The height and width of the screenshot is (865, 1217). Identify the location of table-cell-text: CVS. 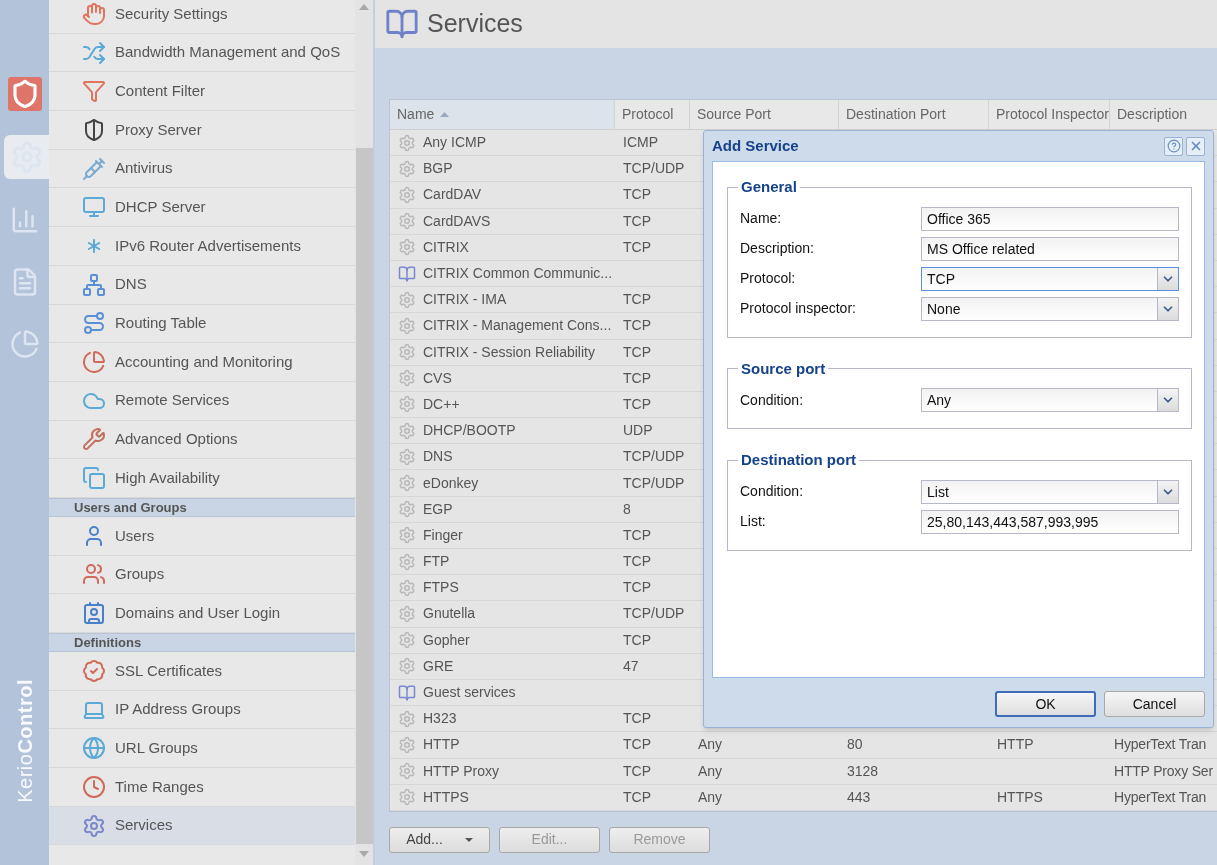
(437, 378).